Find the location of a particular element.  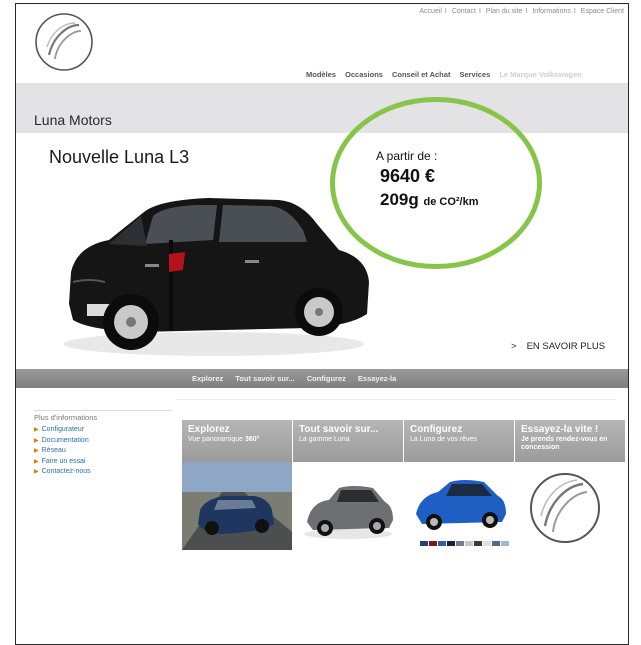

tile-subtitle: La Luna de vos rêves is located at coordinates (443, 439).